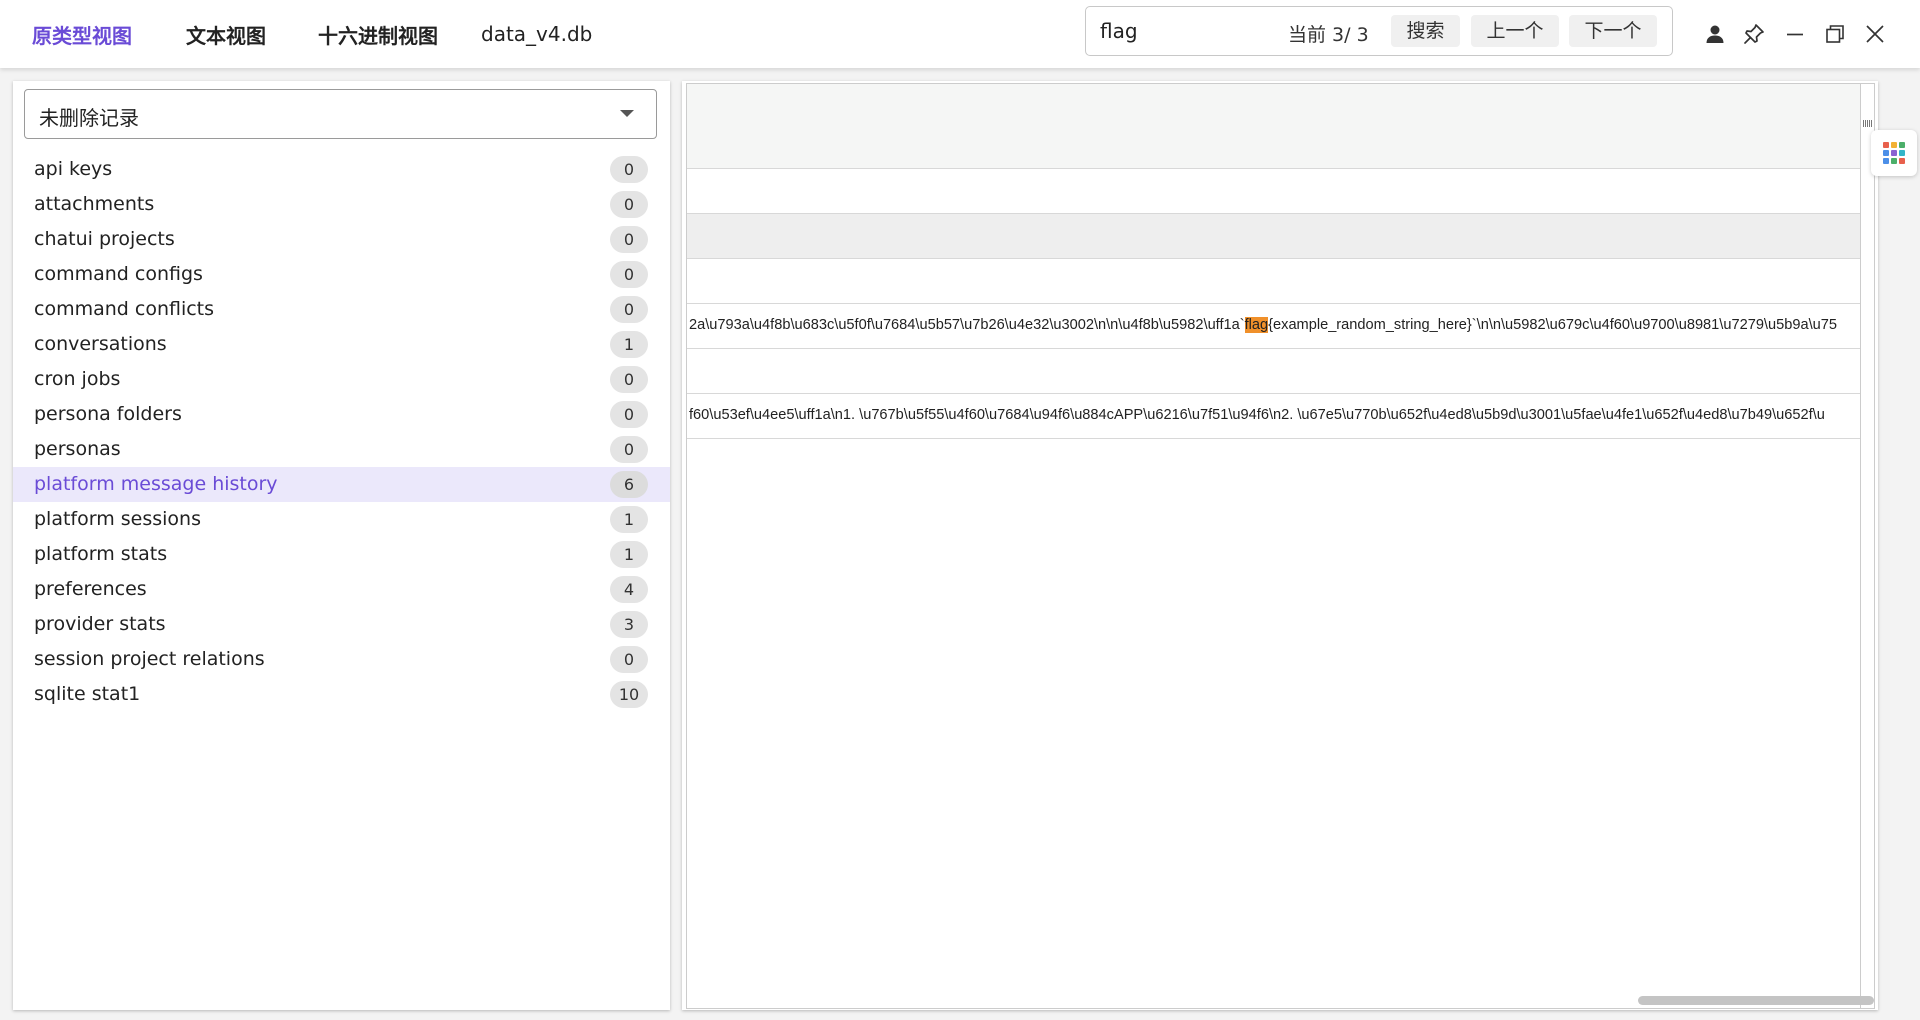 The height and width of the screenshot is (1020, 1920). What do you see at coordinates (149, 659) in the screenshot?
I see `table-name: session project relations` at bounding box center [149, 659].